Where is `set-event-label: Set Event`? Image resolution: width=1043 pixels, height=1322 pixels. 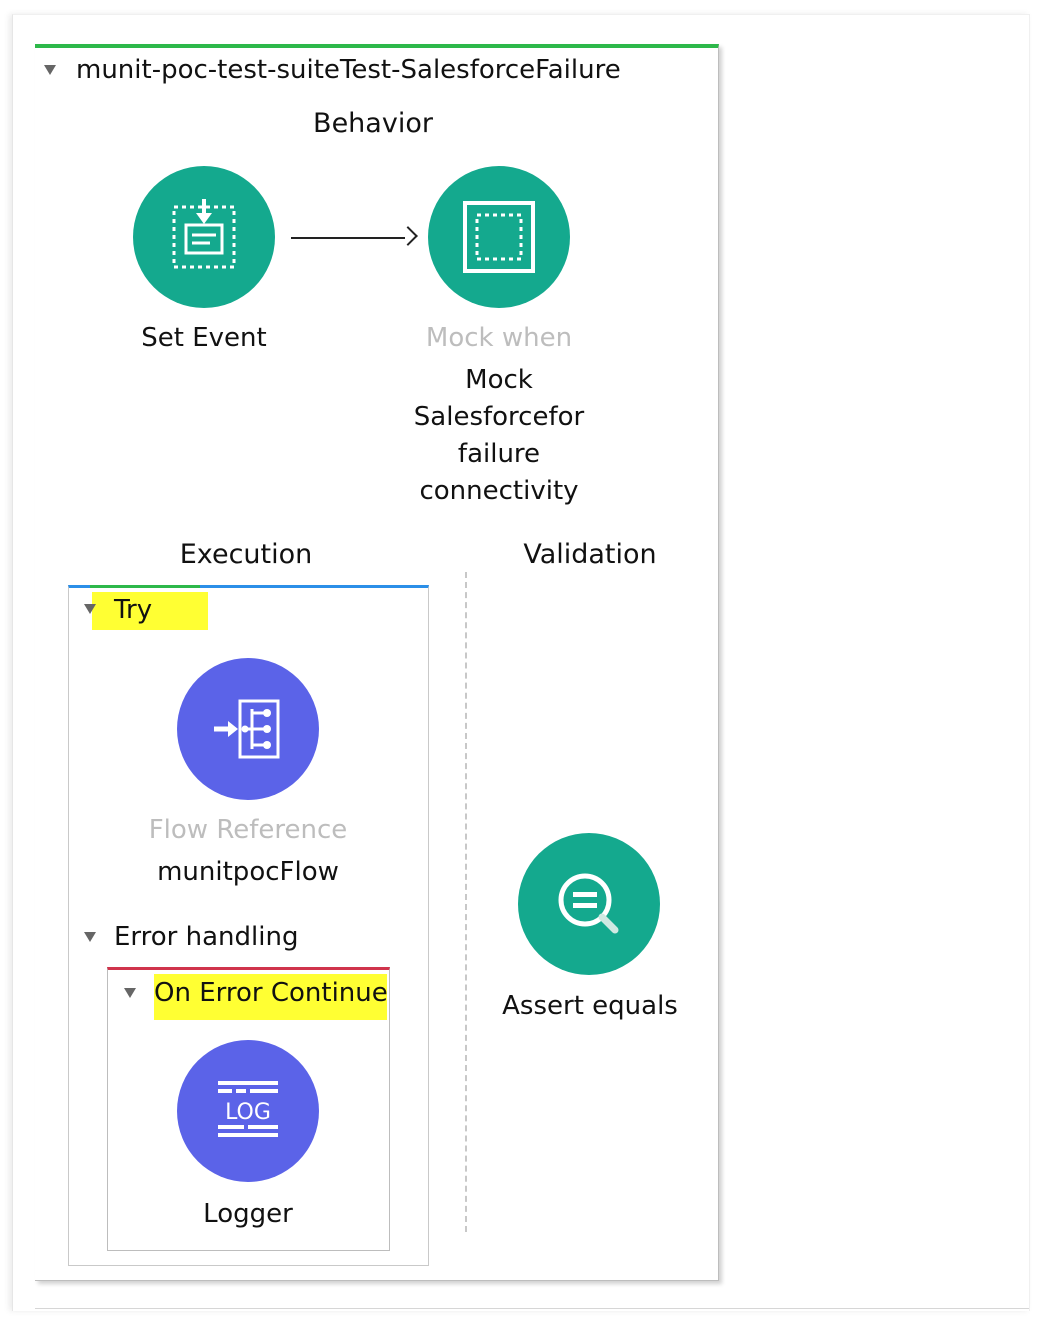 set-event-label: Set Event is located at coordinates (204, 338).